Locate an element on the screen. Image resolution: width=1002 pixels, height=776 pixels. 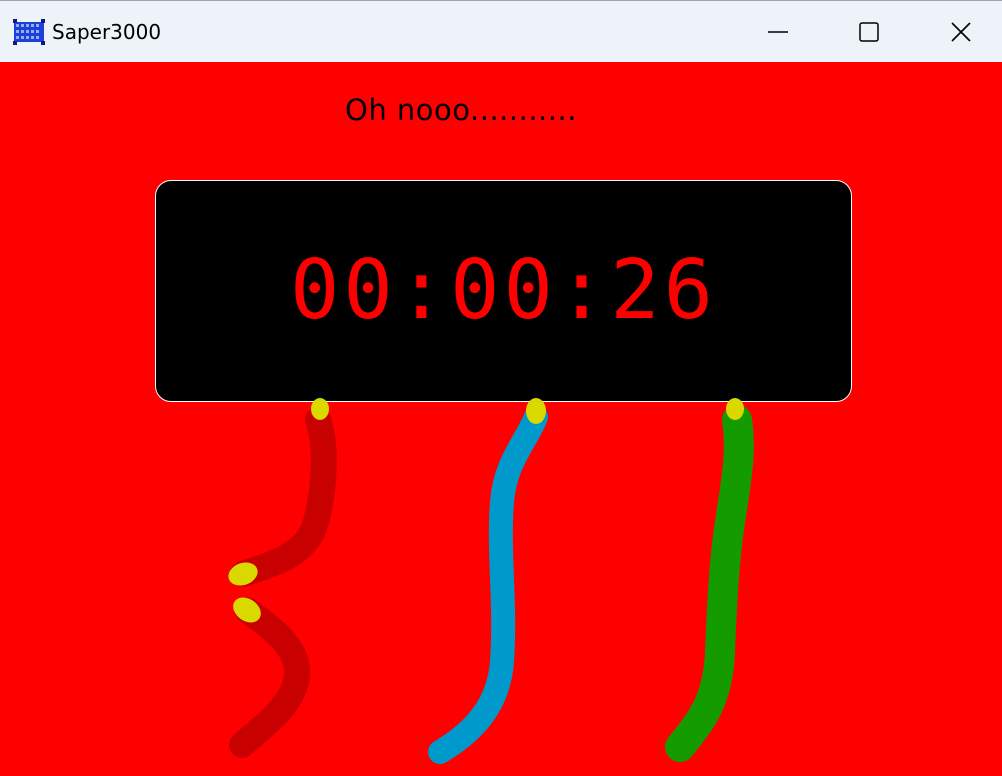
green-wire is located at coordinates (709, 580).